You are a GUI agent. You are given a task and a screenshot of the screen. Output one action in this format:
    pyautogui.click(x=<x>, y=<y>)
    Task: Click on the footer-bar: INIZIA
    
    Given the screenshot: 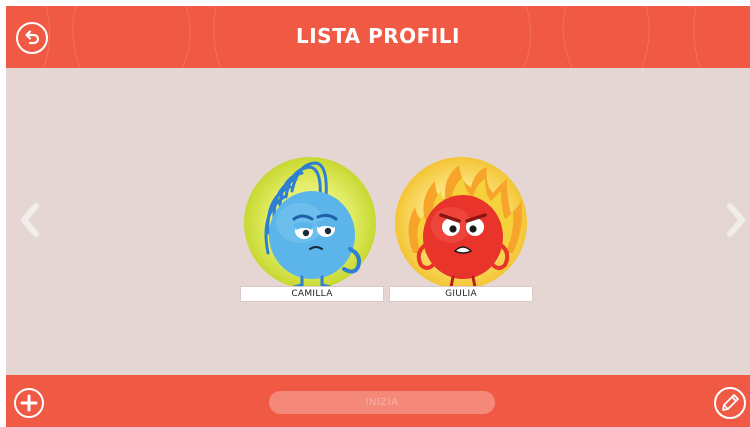 What is the action you would take?
    pyautogui.click(x=378, y=401)
    